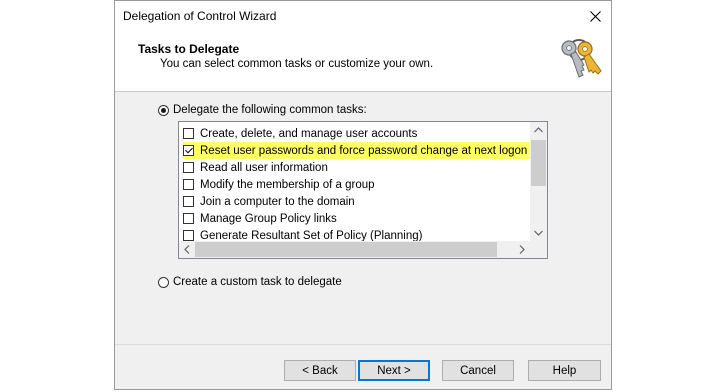 The height and width of the screenshot is (392, 728). I want to click on vertical-scrollbar, so click(538, 181).